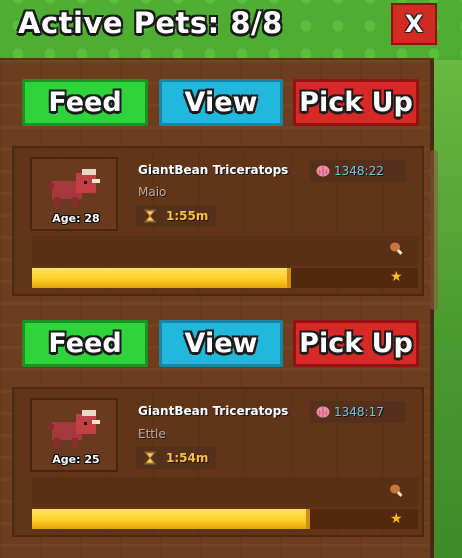  I want to click on pet-thumbnail: Age: 25, so click(74, 435).